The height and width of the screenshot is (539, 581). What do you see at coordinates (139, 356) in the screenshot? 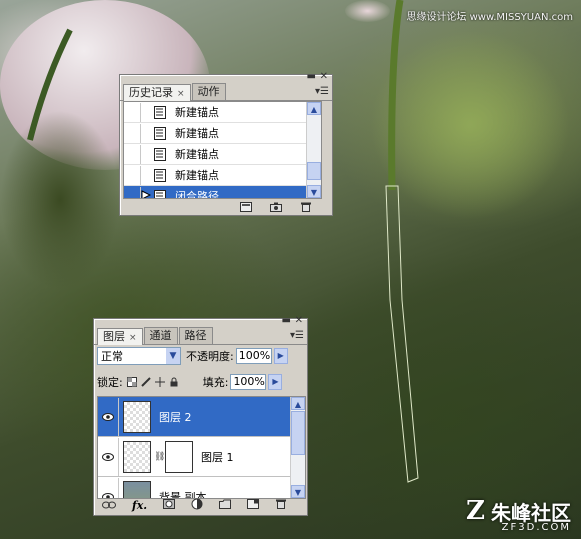
I see `blend-mode-select: 正常 ▼` at bounding box center [139, 356].